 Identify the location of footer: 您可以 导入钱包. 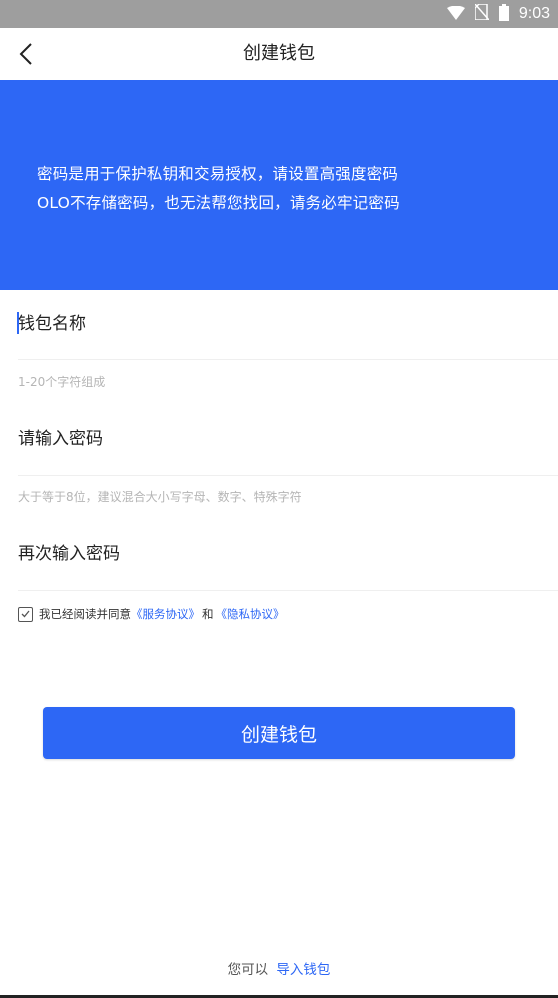
(279, 968).